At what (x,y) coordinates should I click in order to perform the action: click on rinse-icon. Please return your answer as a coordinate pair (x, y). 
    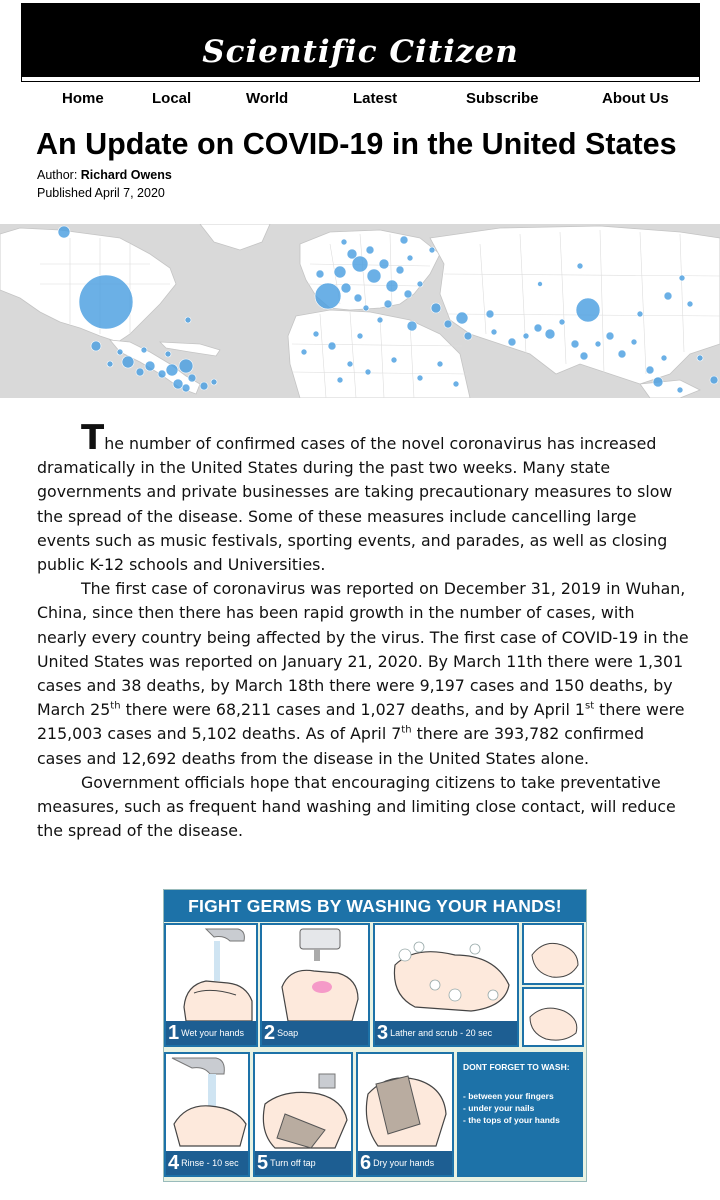
    Looking at the image, I should click on (209, 1102).